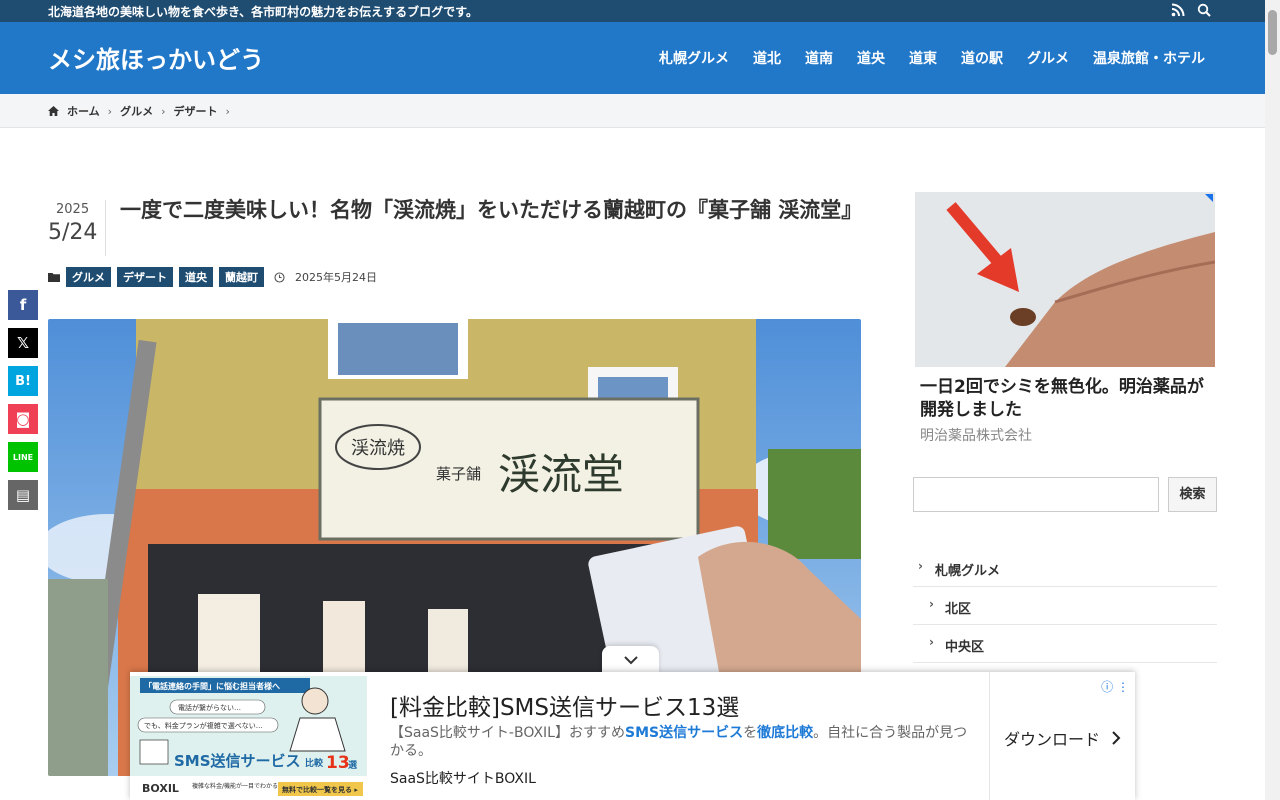 This screenshot has width=1280, height=800. What do you see at coordinates (160, 788) in the screenshot?
I see `ad-img-logo: BOXIL` at bounding box center [160, 788].